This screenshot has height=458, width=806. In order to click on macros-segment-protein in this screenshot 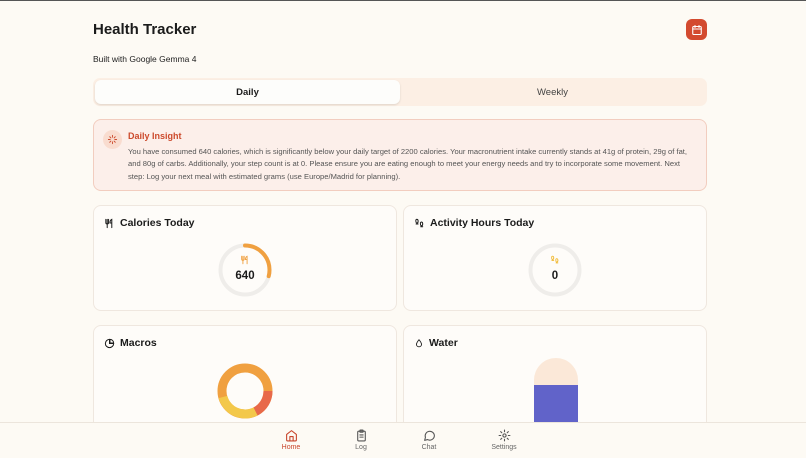, I will do `click(238, 407)`.